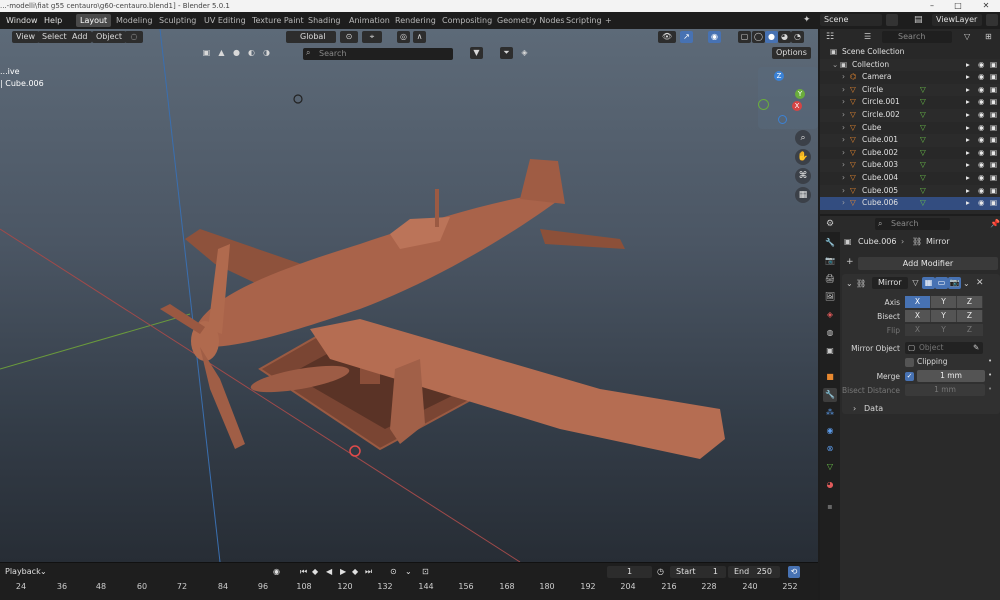  Describe the element at coordinates (763, 104) in the screenshot. I see `gizmo-neg-y-icon` at that location.